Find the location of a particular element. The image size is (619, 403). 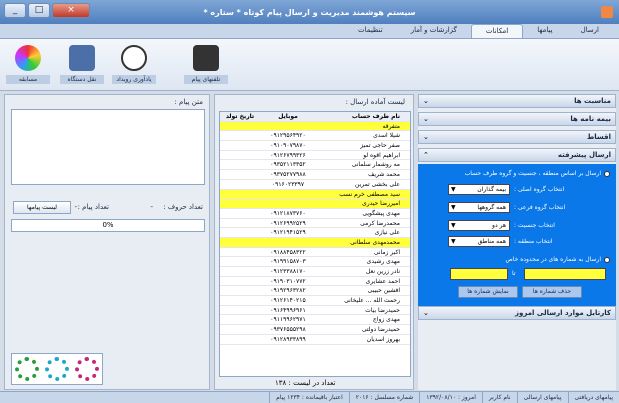

show-numbers-button: نمایش شماره ها is located at coordinates (488, 292).